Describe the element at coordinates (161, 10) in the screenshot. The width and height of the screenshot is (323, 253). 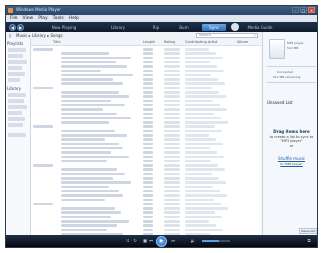
I see `title-bar: Windows Media Player – □ ✕` at that location.